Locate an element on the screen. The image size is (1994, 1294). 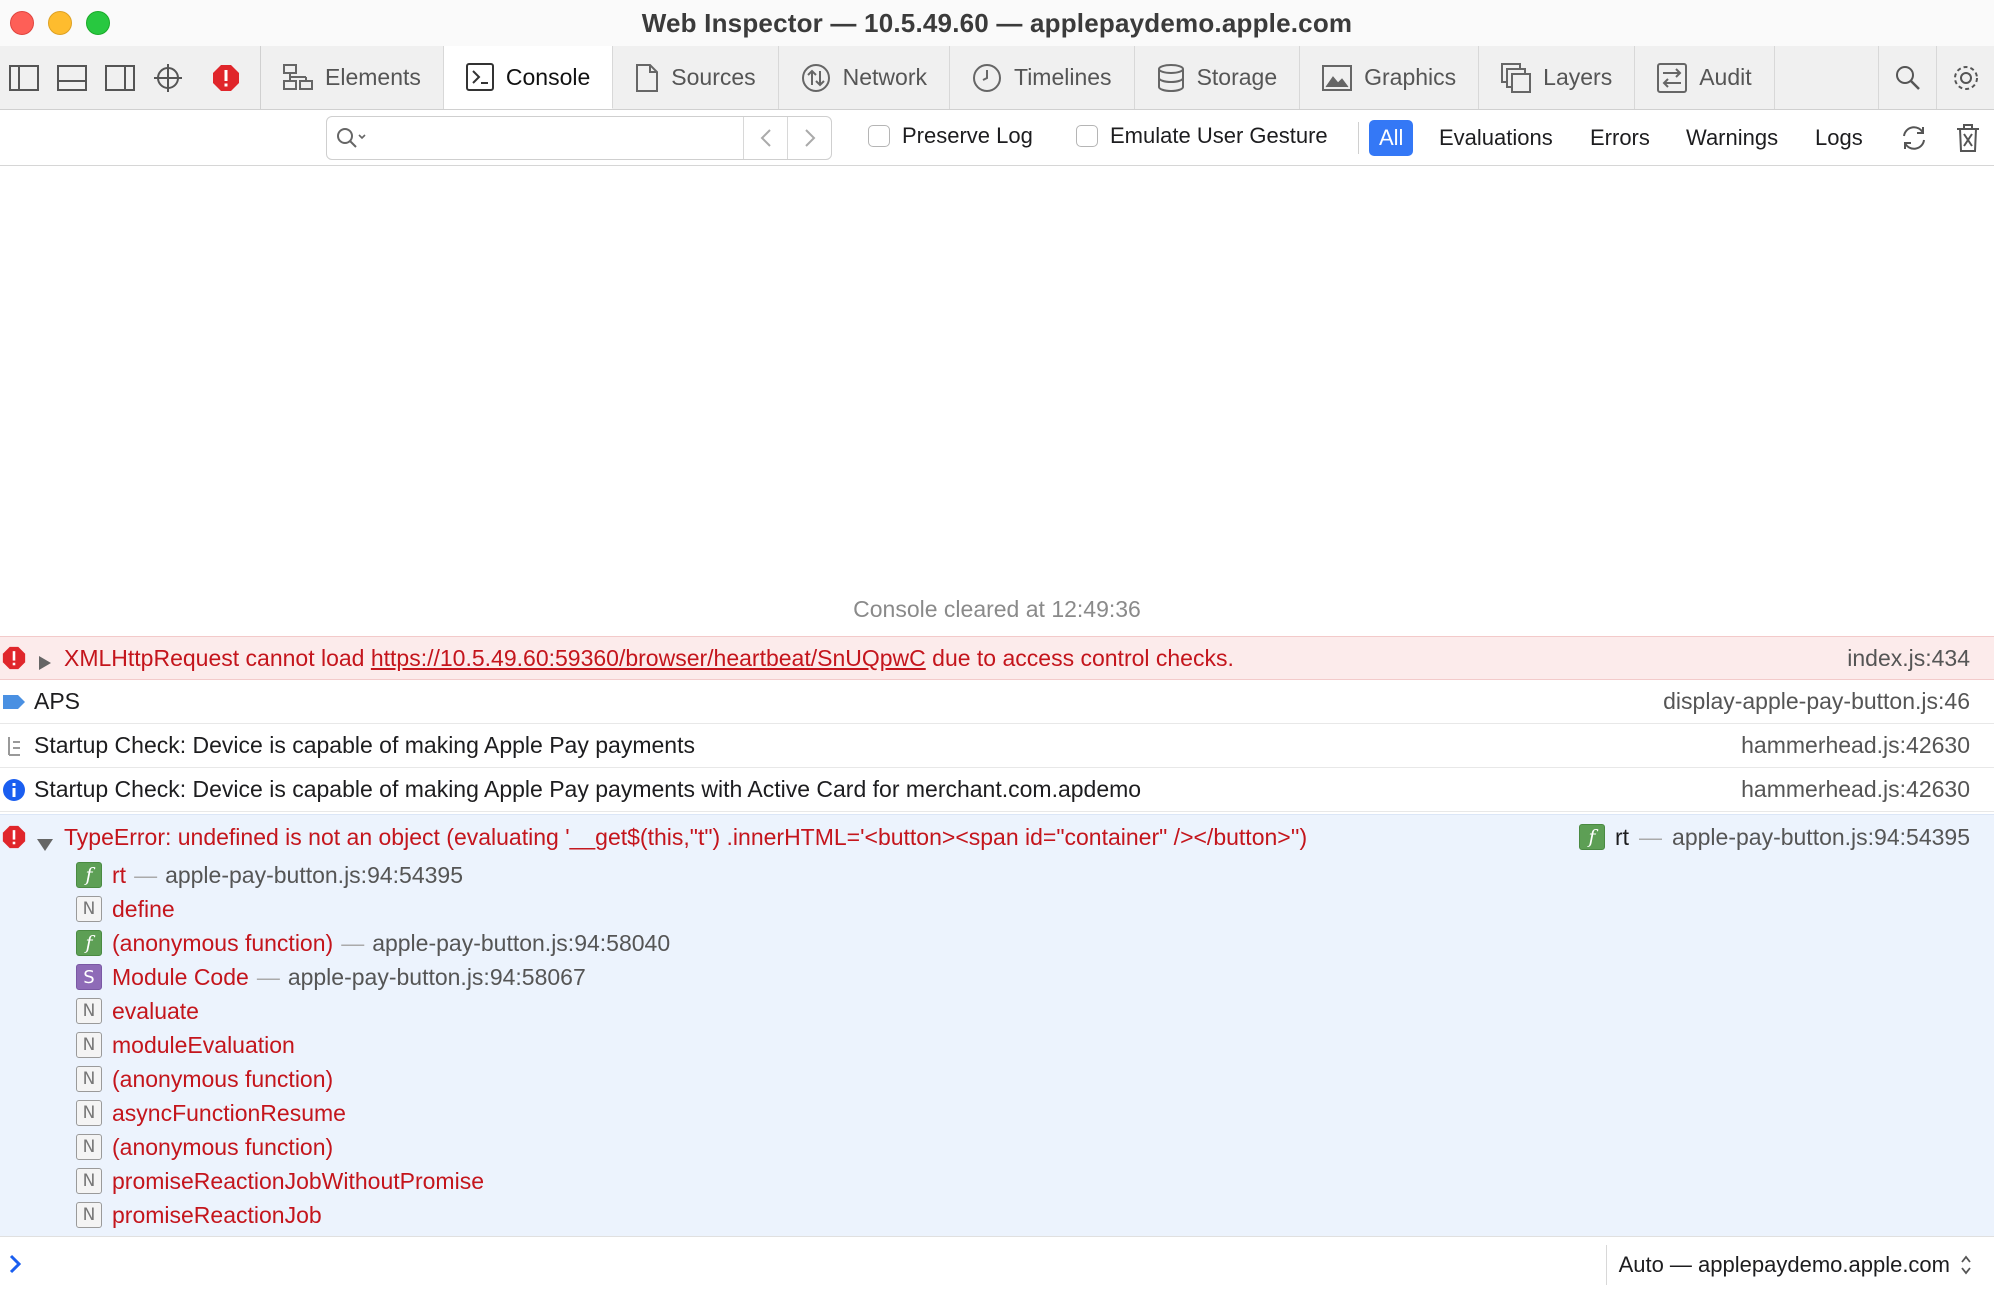
stack-frame-function: Module Code — apple-pay-button.js:94:58067 is located at coordinates (349, 977).